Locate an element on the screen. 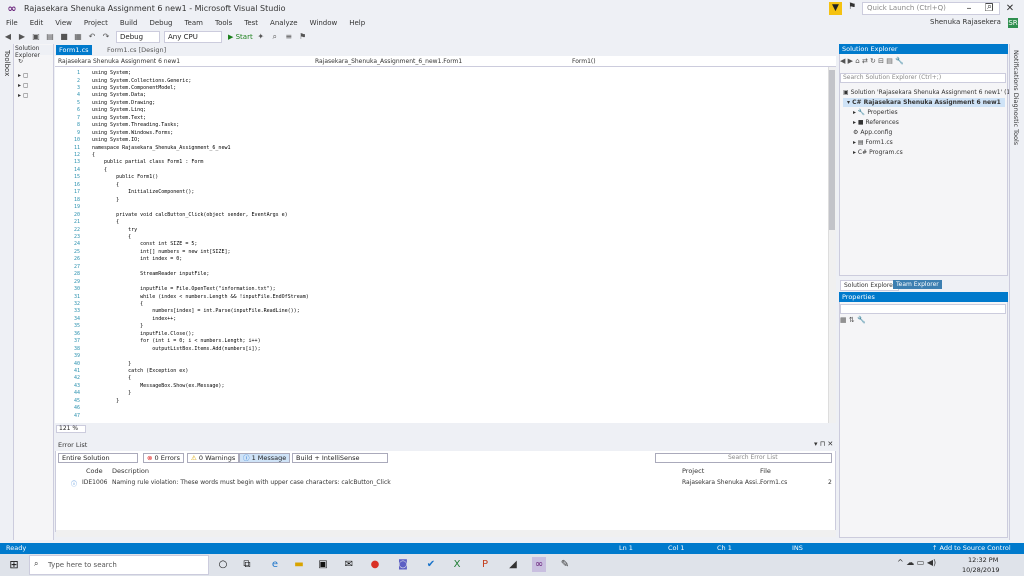 The width and height of the screenshot is (1024, 576). column-header-description: Description is located at coordinates (130, 471).